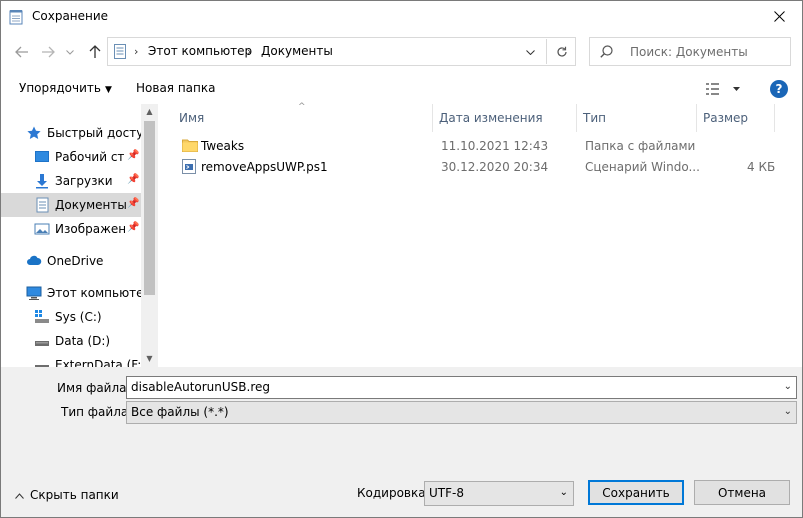 Image resolution: width=803 pixels, height=518 pixels. Describe the element at coordinates (16, 17) in the screenshot. I see `notepad-icon` at that location.